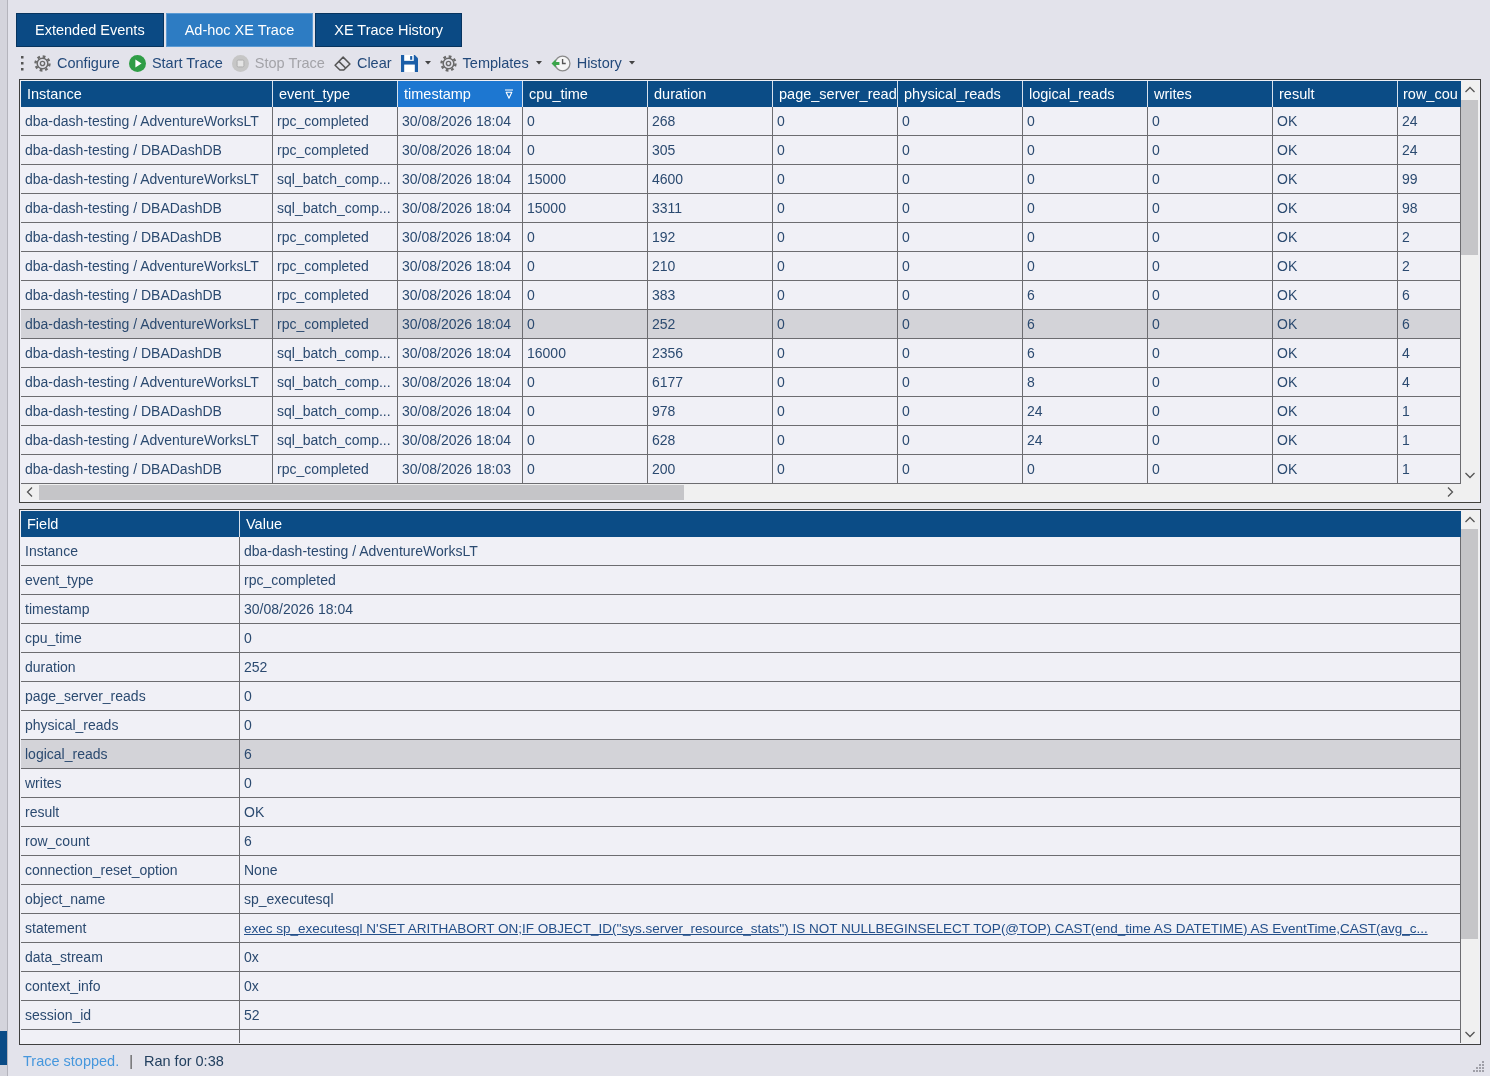 This screenshot has width=1490, height=1076. Describe the element at coordinates (130, 957) in the screenshot. I see `table-cell: data_stream` at that location.